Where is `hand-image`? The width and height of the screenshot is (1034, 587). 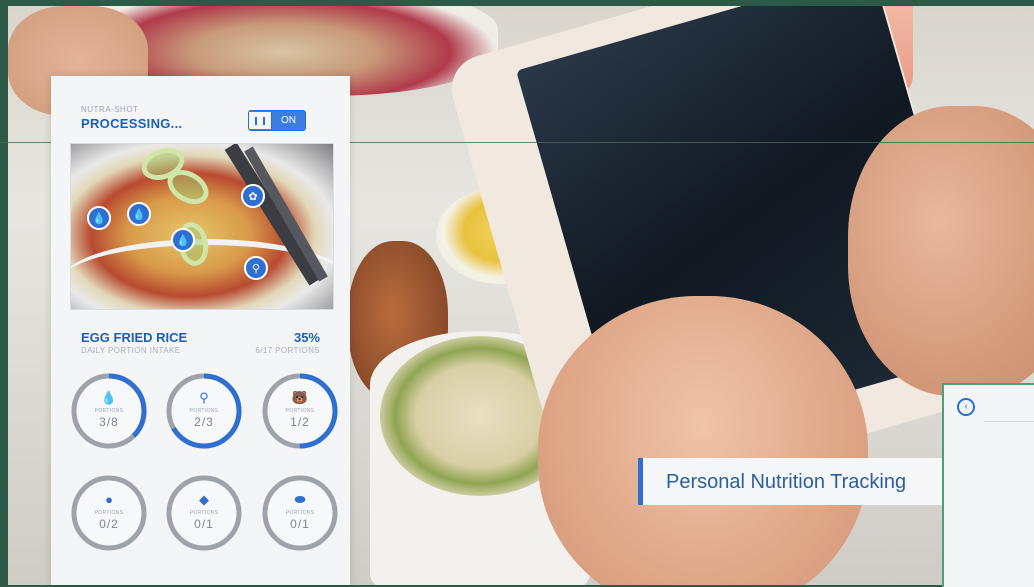 hand-image is located at coordinates (941, 251).